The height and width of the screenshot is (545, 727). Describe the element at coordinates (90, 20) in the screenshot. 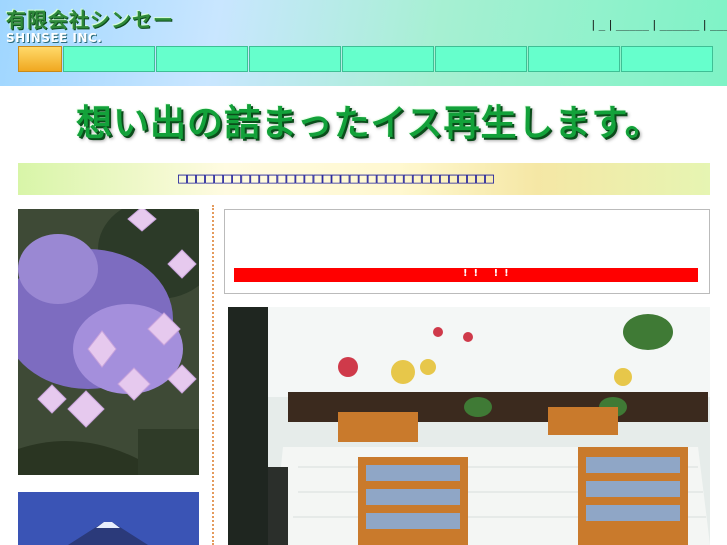

I see `logo-japanese: 有限会社シンセー` at that location.